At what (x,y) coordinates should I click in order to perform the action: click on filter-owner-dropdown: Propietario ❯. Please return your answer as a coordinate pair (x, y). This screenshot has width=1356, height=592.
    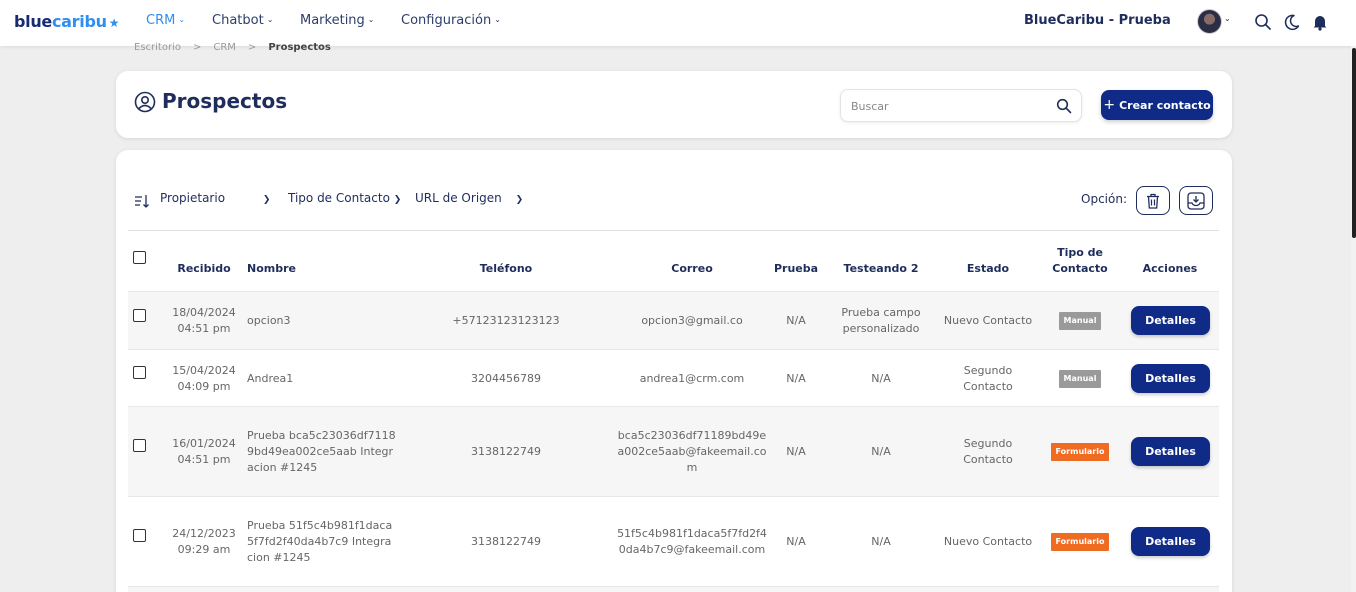
    Looking at the image, I should click on (215, 198).